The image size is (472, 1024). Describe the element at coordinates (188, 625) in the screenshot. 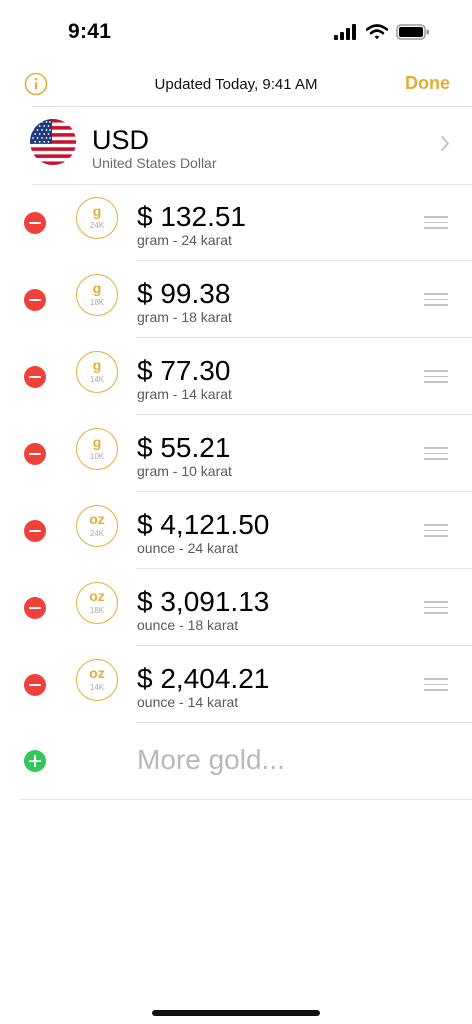

I see `unit-label: ounce - 18 karat` at that location.